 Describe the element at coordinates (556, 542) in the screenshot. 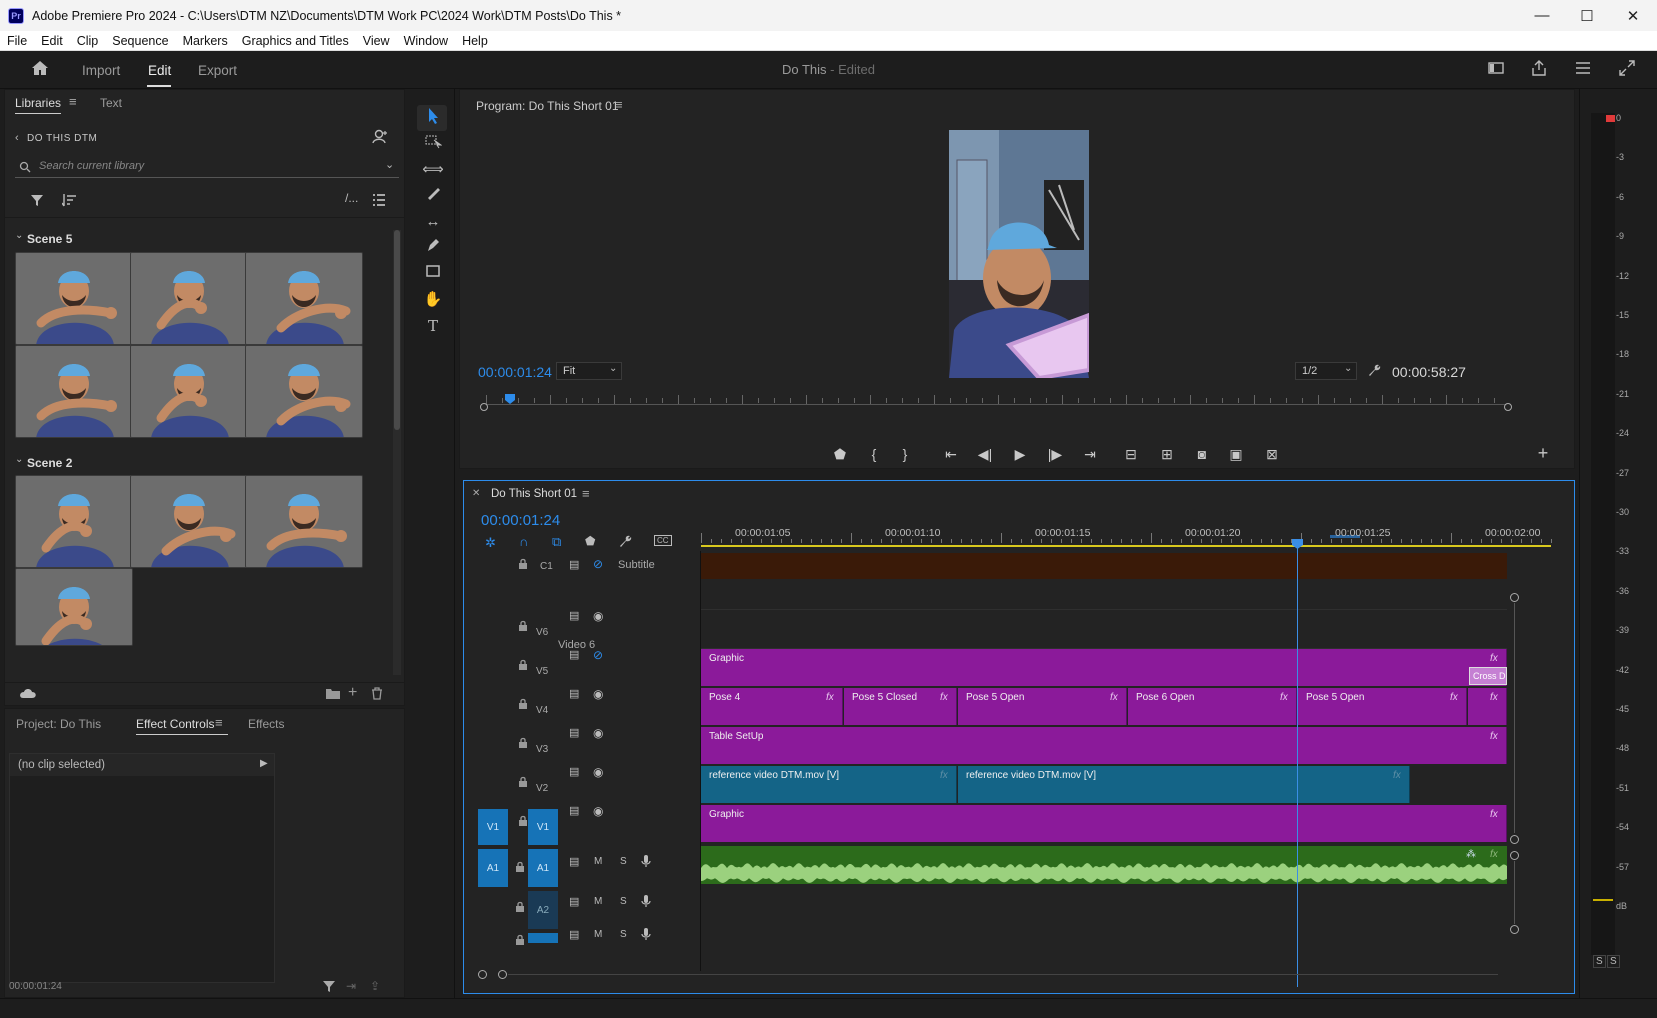

I see `linked-selection-icon: ⧉` at that location.